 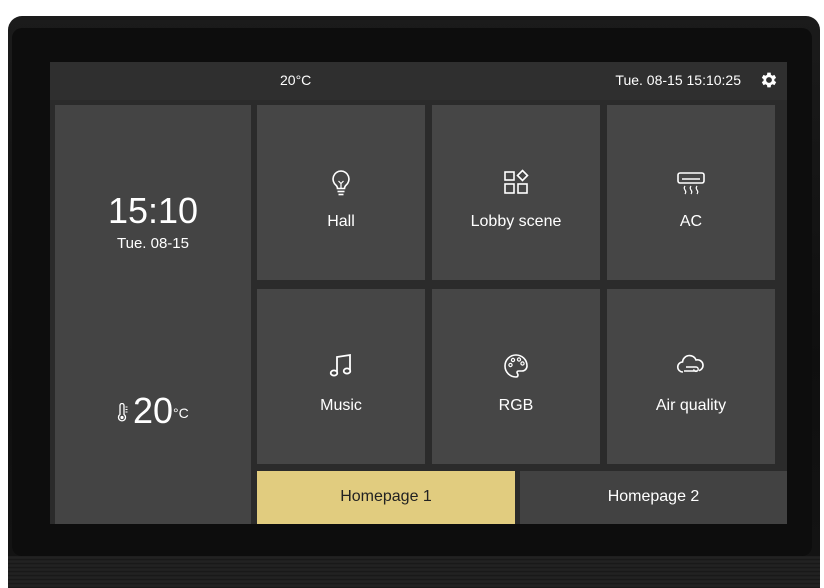 I want to click on tile-music: Music, so click(x=341, y=376).